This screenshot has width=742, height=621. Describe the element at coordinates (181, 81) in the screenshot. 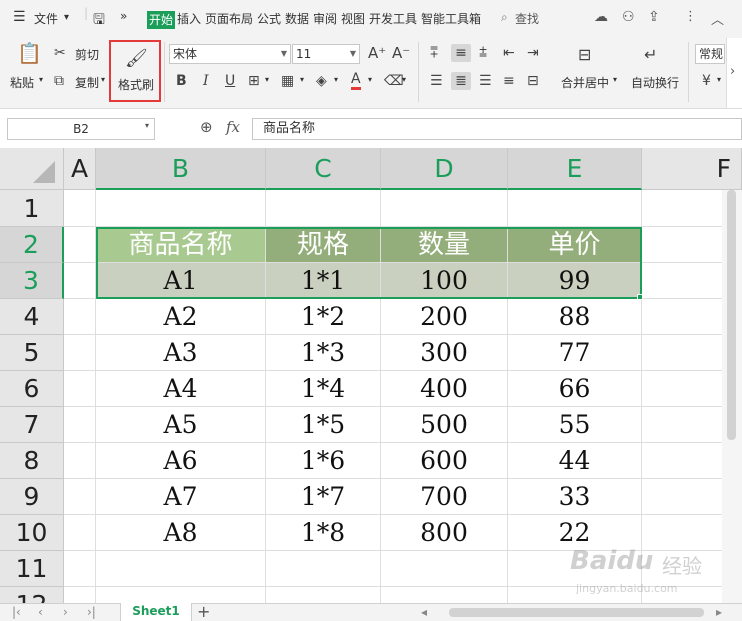

I see `bold-icon: B` at that location.